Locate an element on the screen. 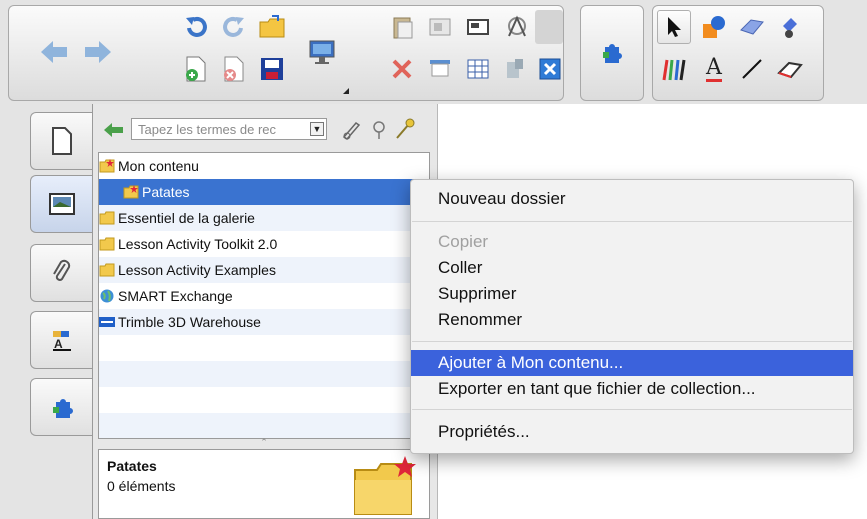 This screenshot has height=519, width=867. fill-icon is located at coordinates (790, 28).